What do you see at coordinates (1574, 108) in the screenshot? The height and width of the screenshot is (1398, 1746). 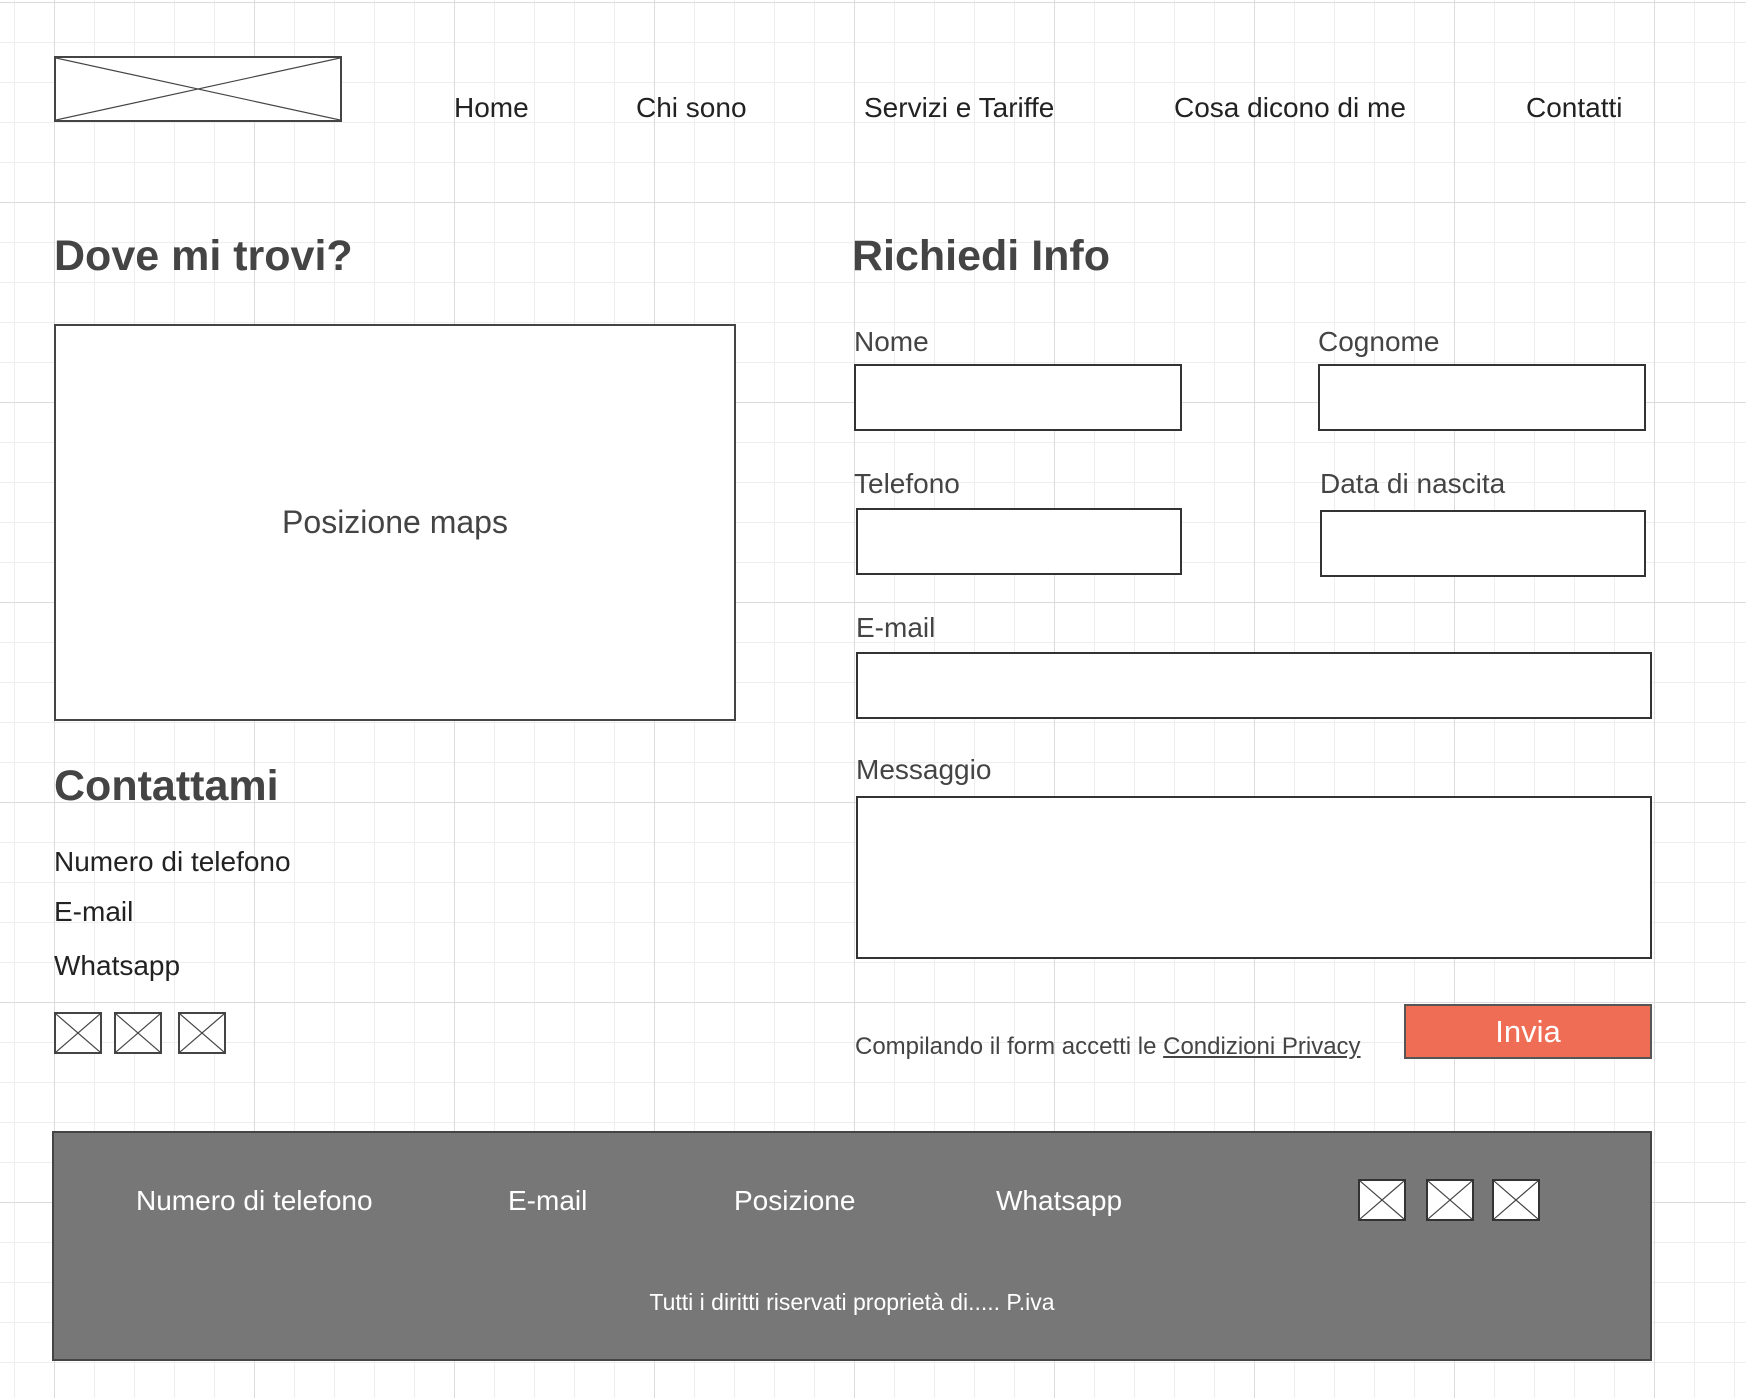 I see `nav-contatti: Contatti` at bounding box center [1574, 108].